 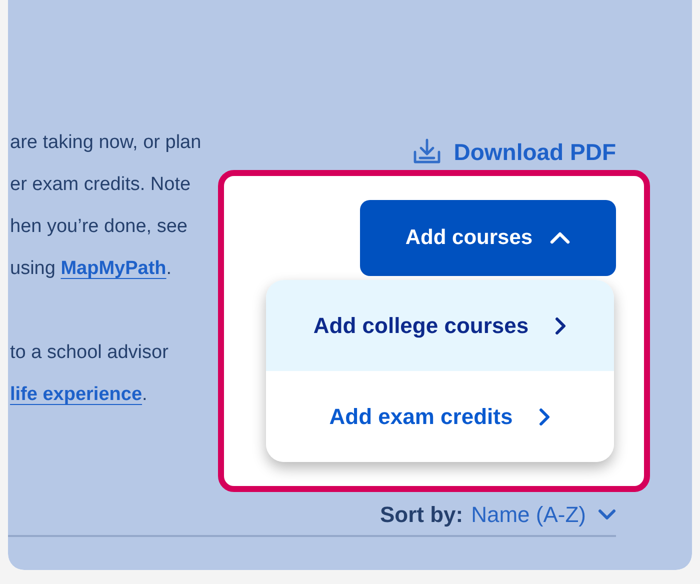 I want to click on body-text: er exam credits. Note, so click(x=100, y=184).